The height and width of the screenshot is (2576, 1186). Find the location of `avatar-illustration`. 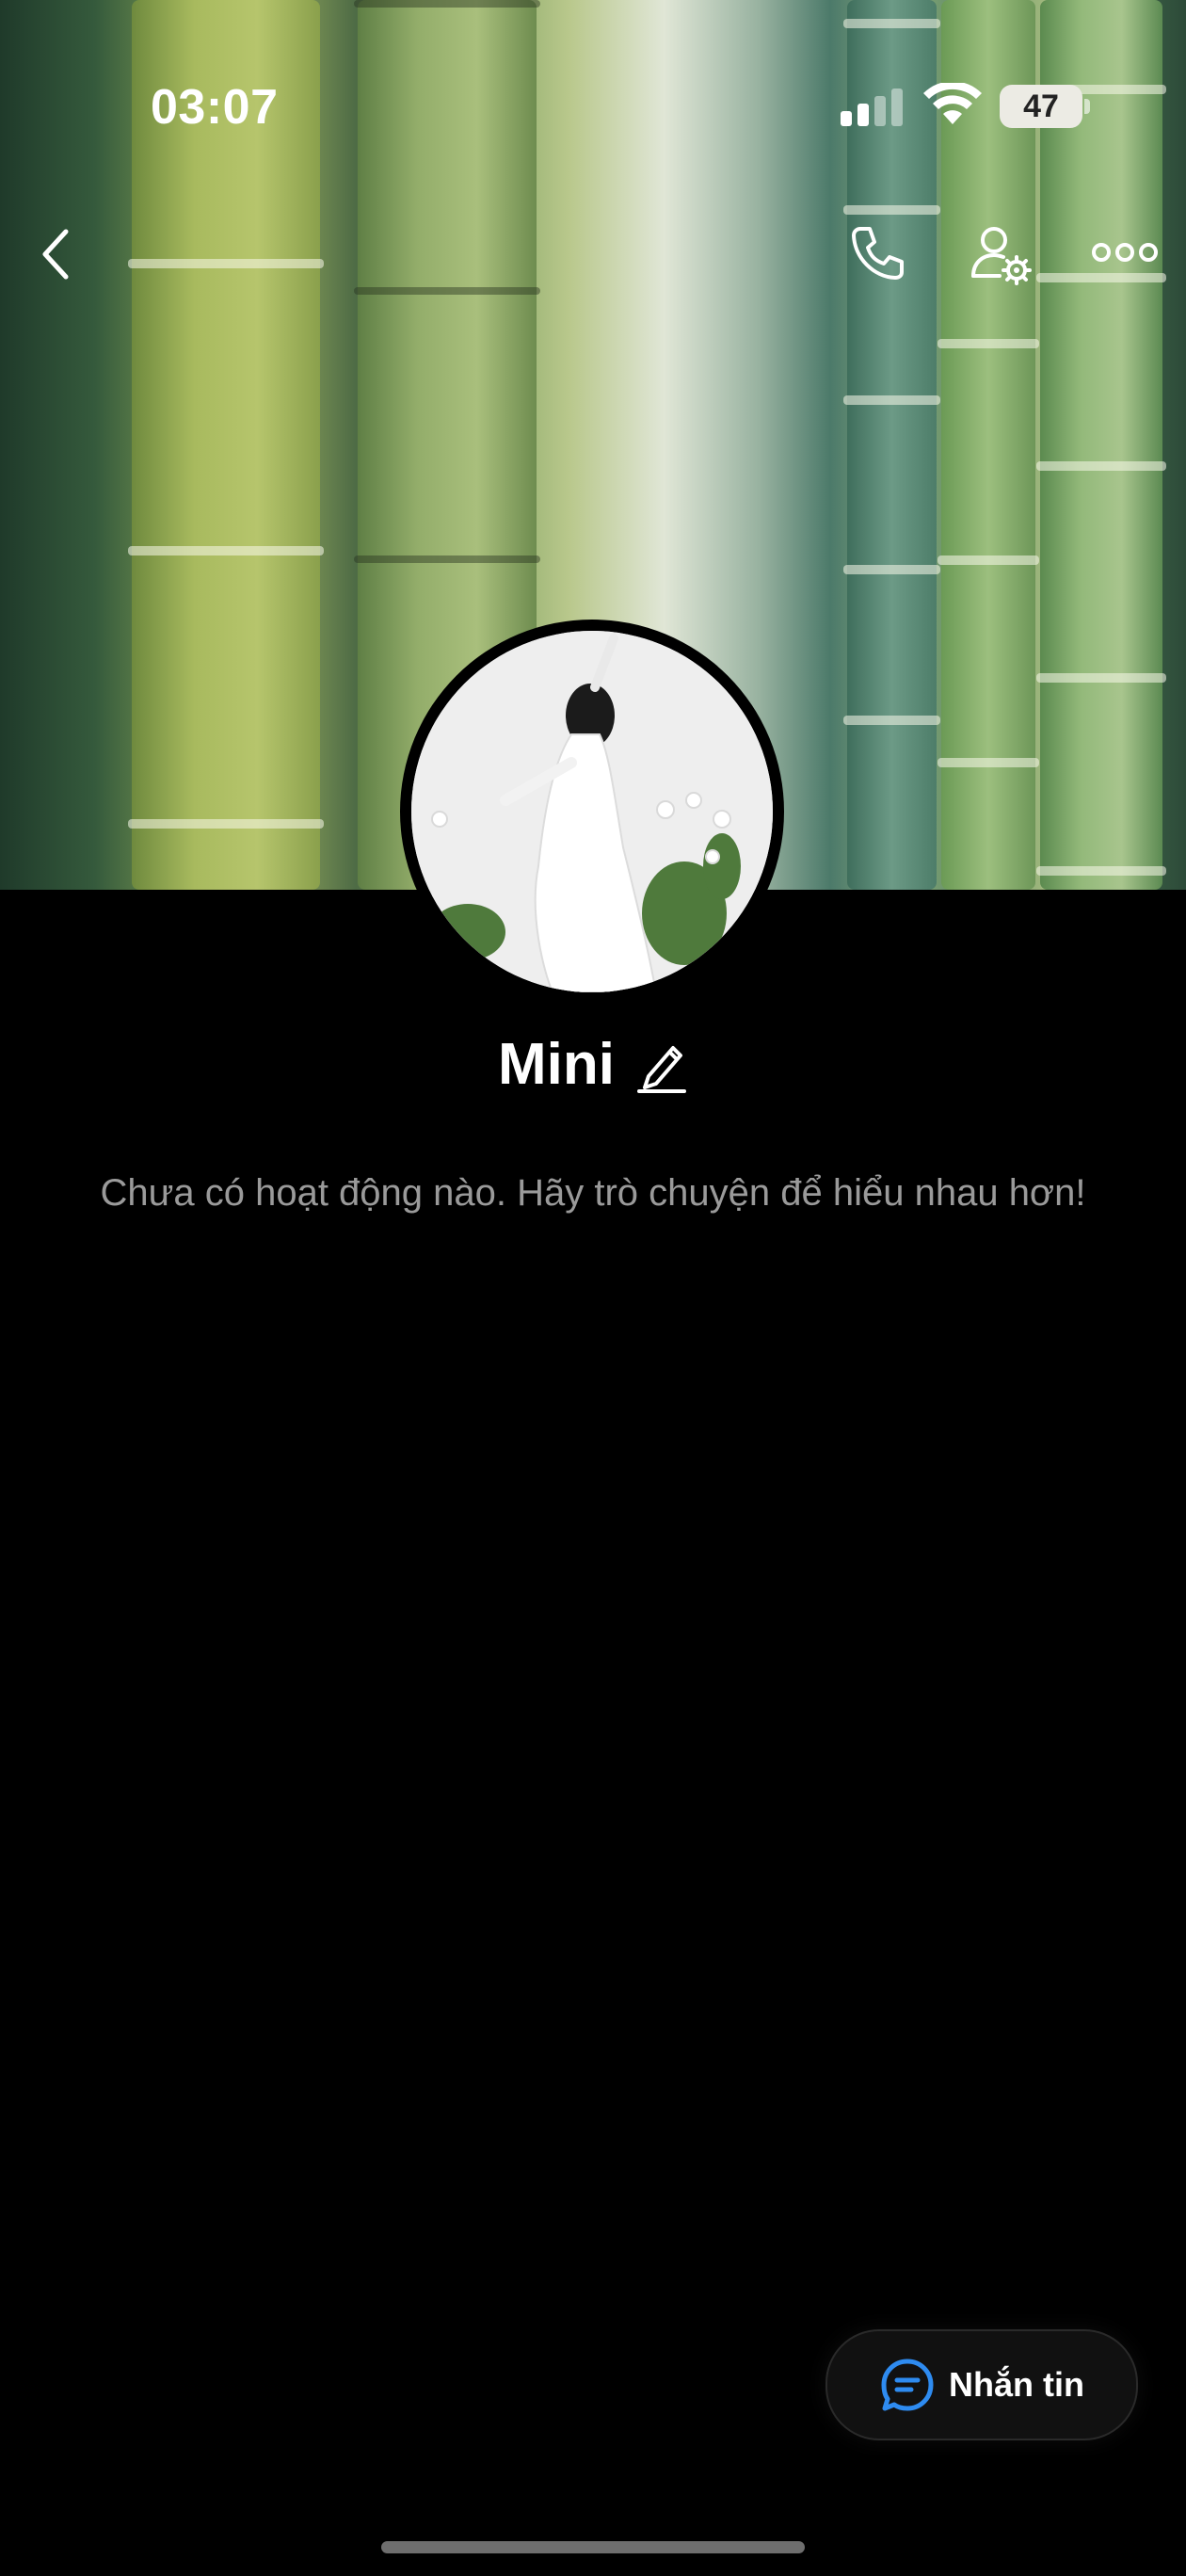

avatar-illustration is located at coordinates (592, 811).